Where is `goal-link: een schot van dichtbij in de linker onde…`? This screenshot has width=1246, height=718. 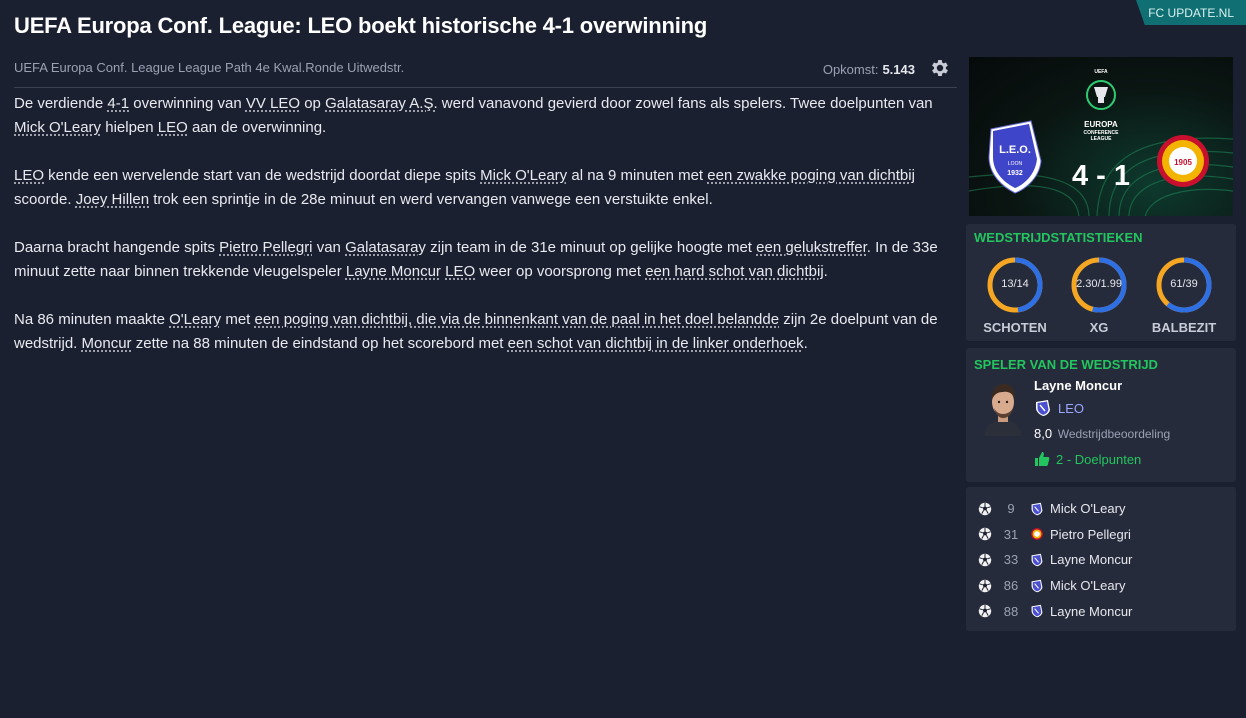
goal-link: een schot van dichtbij in de linker onde… is located at coordinates (656, 343).